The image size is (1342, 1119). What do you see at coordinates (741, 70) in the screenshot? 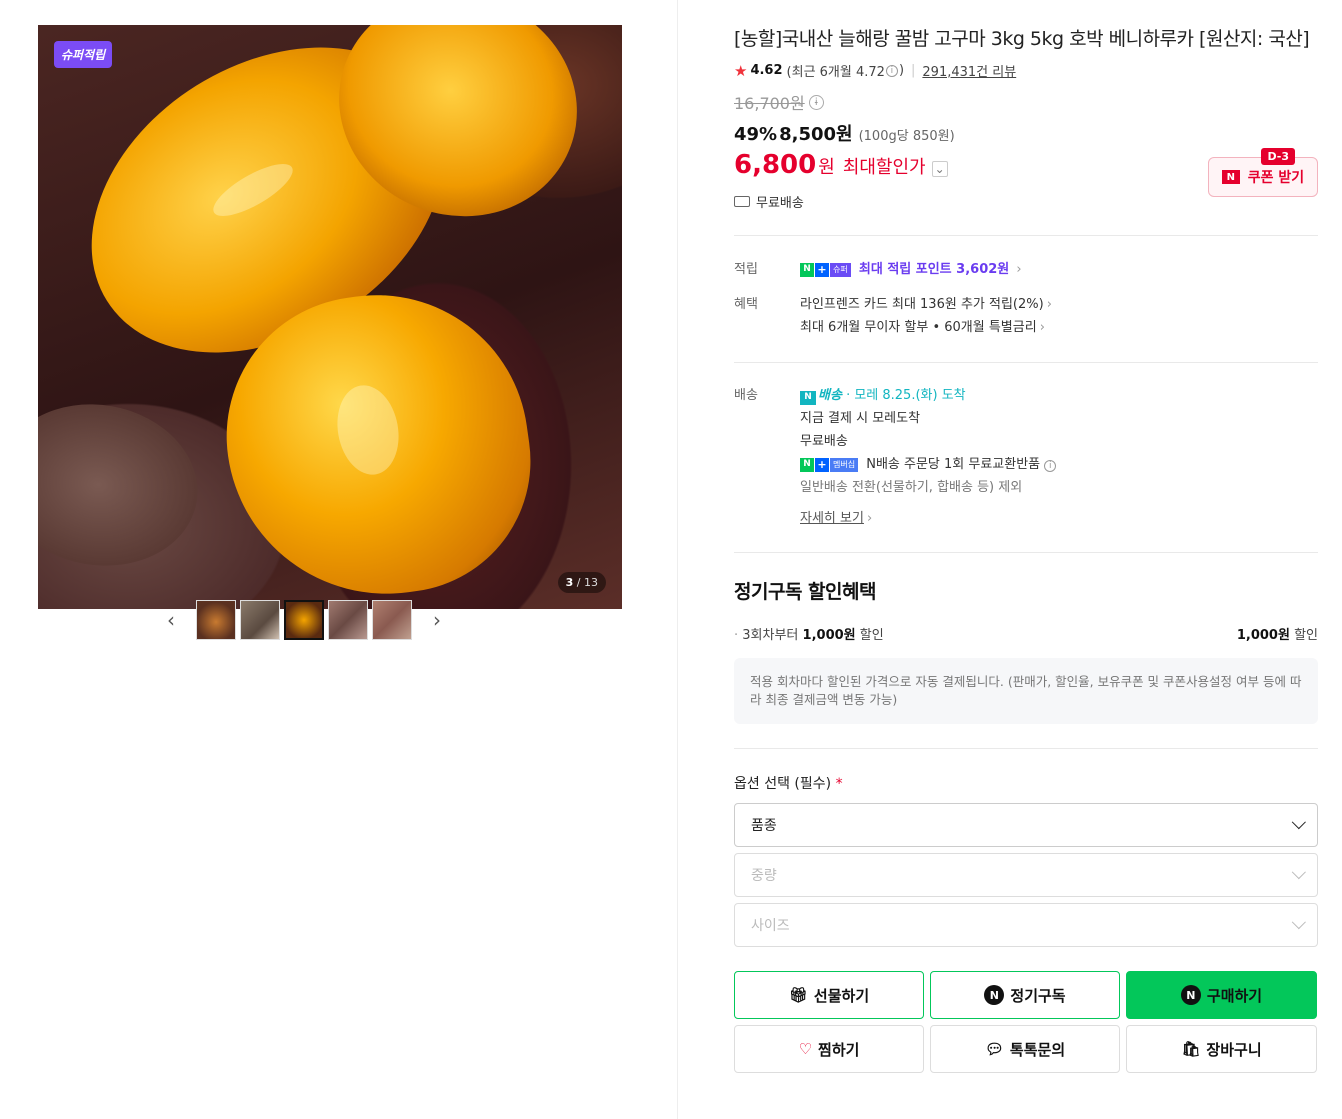
I see `star-icon: ★` at bounding box center [741, 70].